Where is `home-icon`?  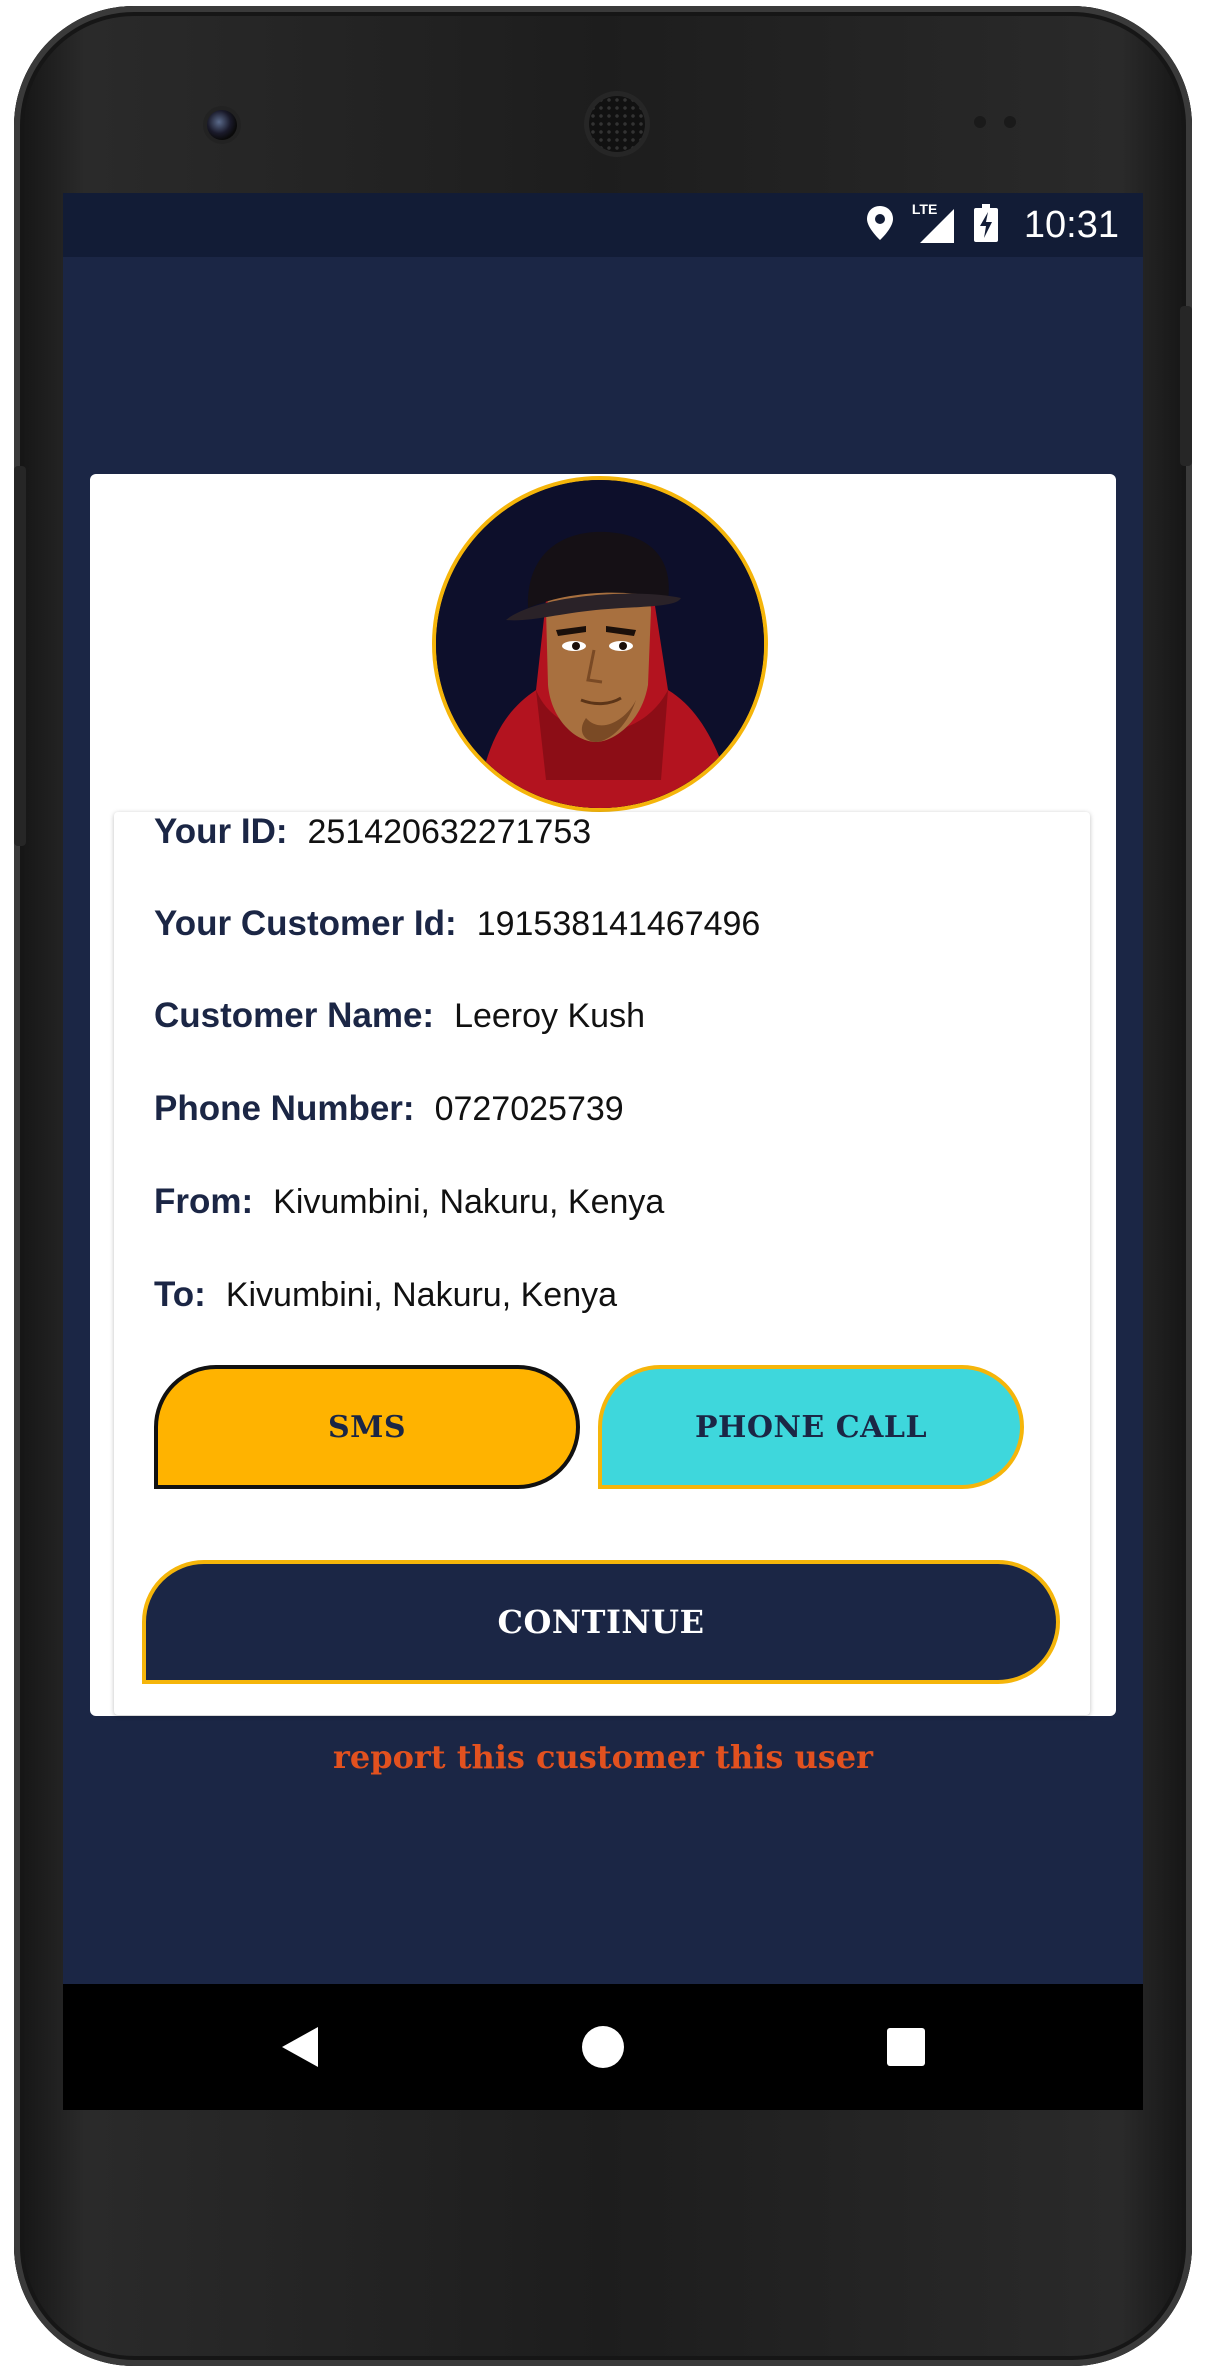 home-icon is located at coordinates (603, 2047).